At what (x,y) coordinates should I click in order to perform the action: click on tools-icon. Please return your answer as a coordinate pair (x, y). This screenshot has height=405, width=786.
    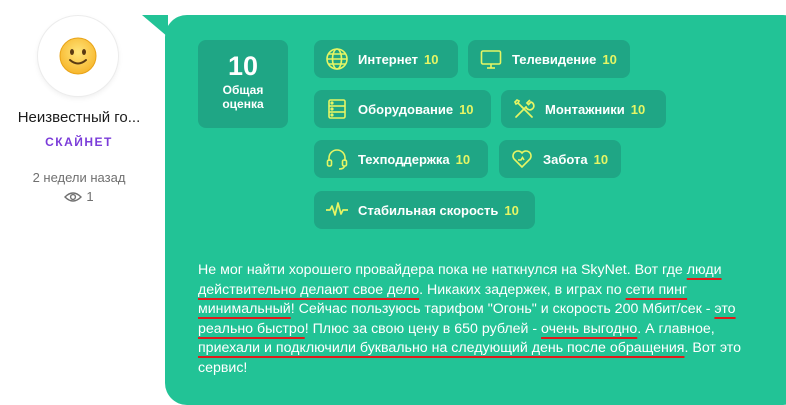
    Looking at the image, I should click on (524, 109).